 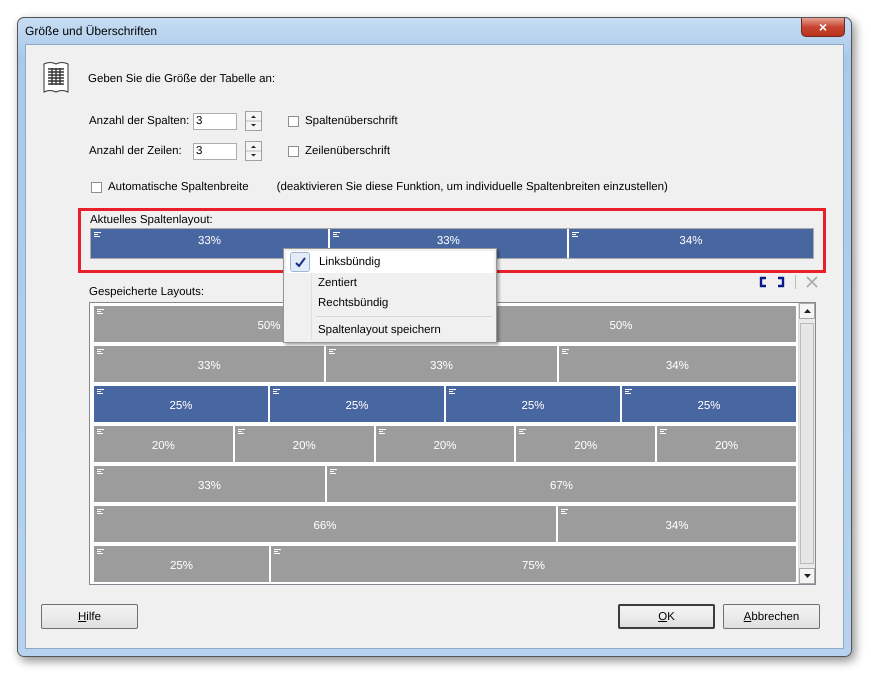 I want to click on table-icon, so click(x=56, y=77).